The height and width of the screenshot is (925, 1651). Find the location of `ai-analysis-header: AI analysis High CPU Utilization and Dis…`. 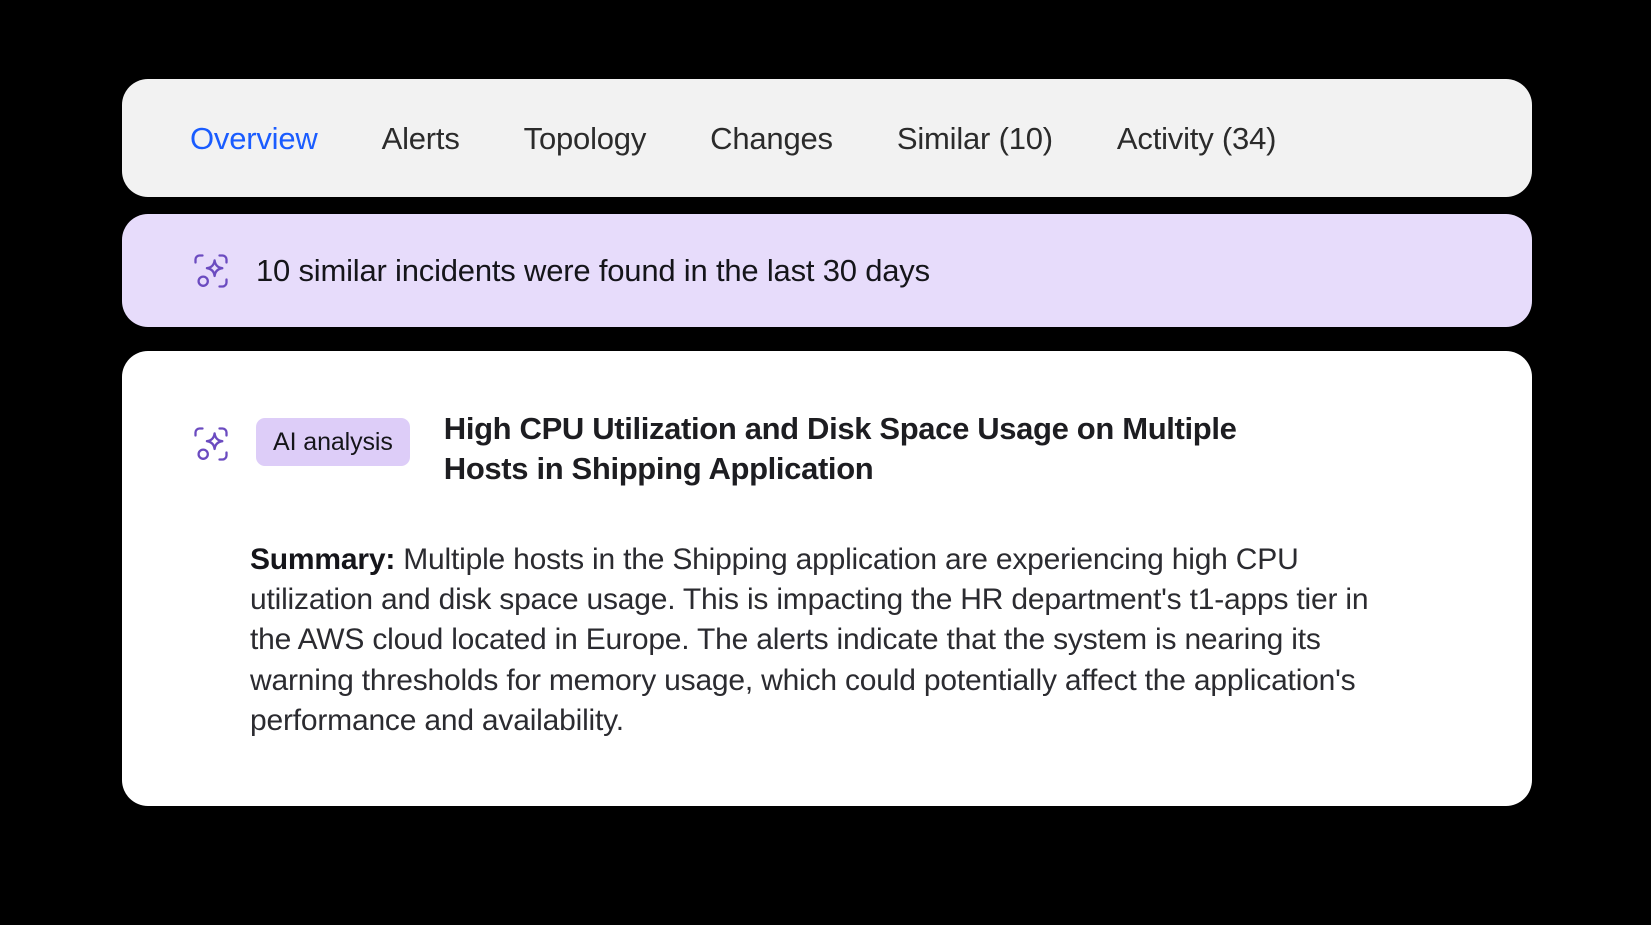

ai-analysis-header: AI analysis High CPU Utilization and Dis… is located at coordinates (828, 449).